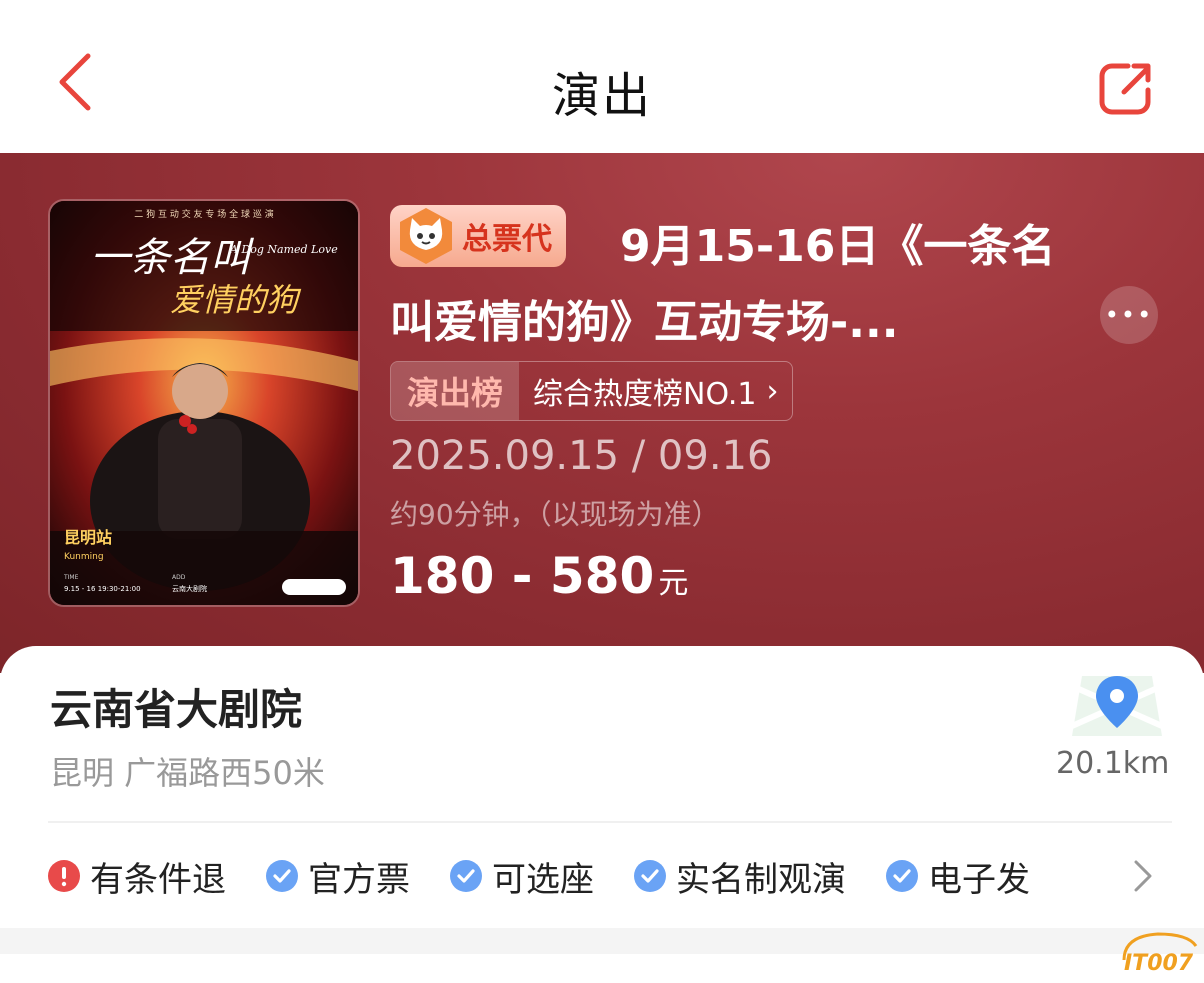  Describe the element at coordinates (507, 239) in the screenshot. I see `badge-label: 总票代` at that location.